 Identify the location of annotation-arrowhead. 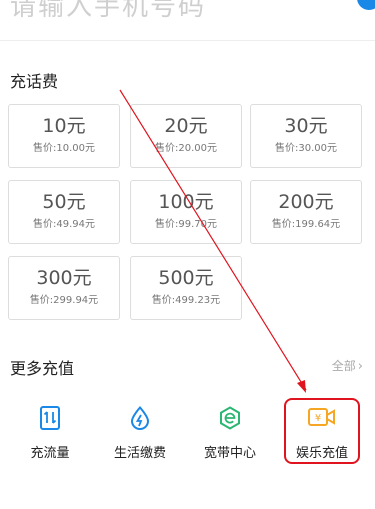
(301, 386).